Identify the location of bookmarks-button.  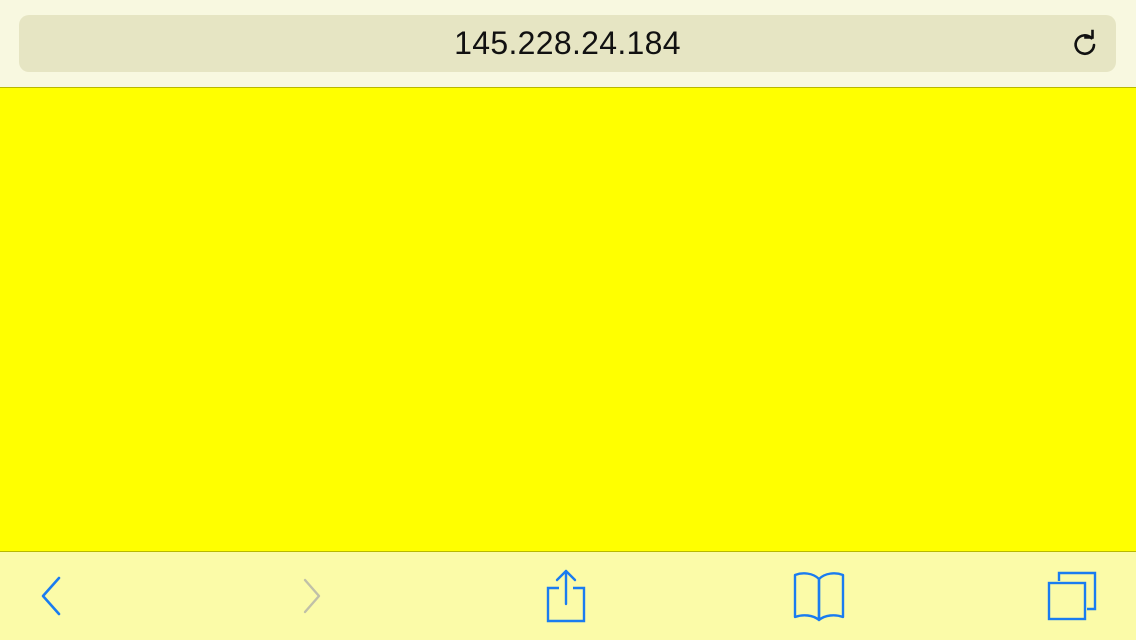
(819, 596).